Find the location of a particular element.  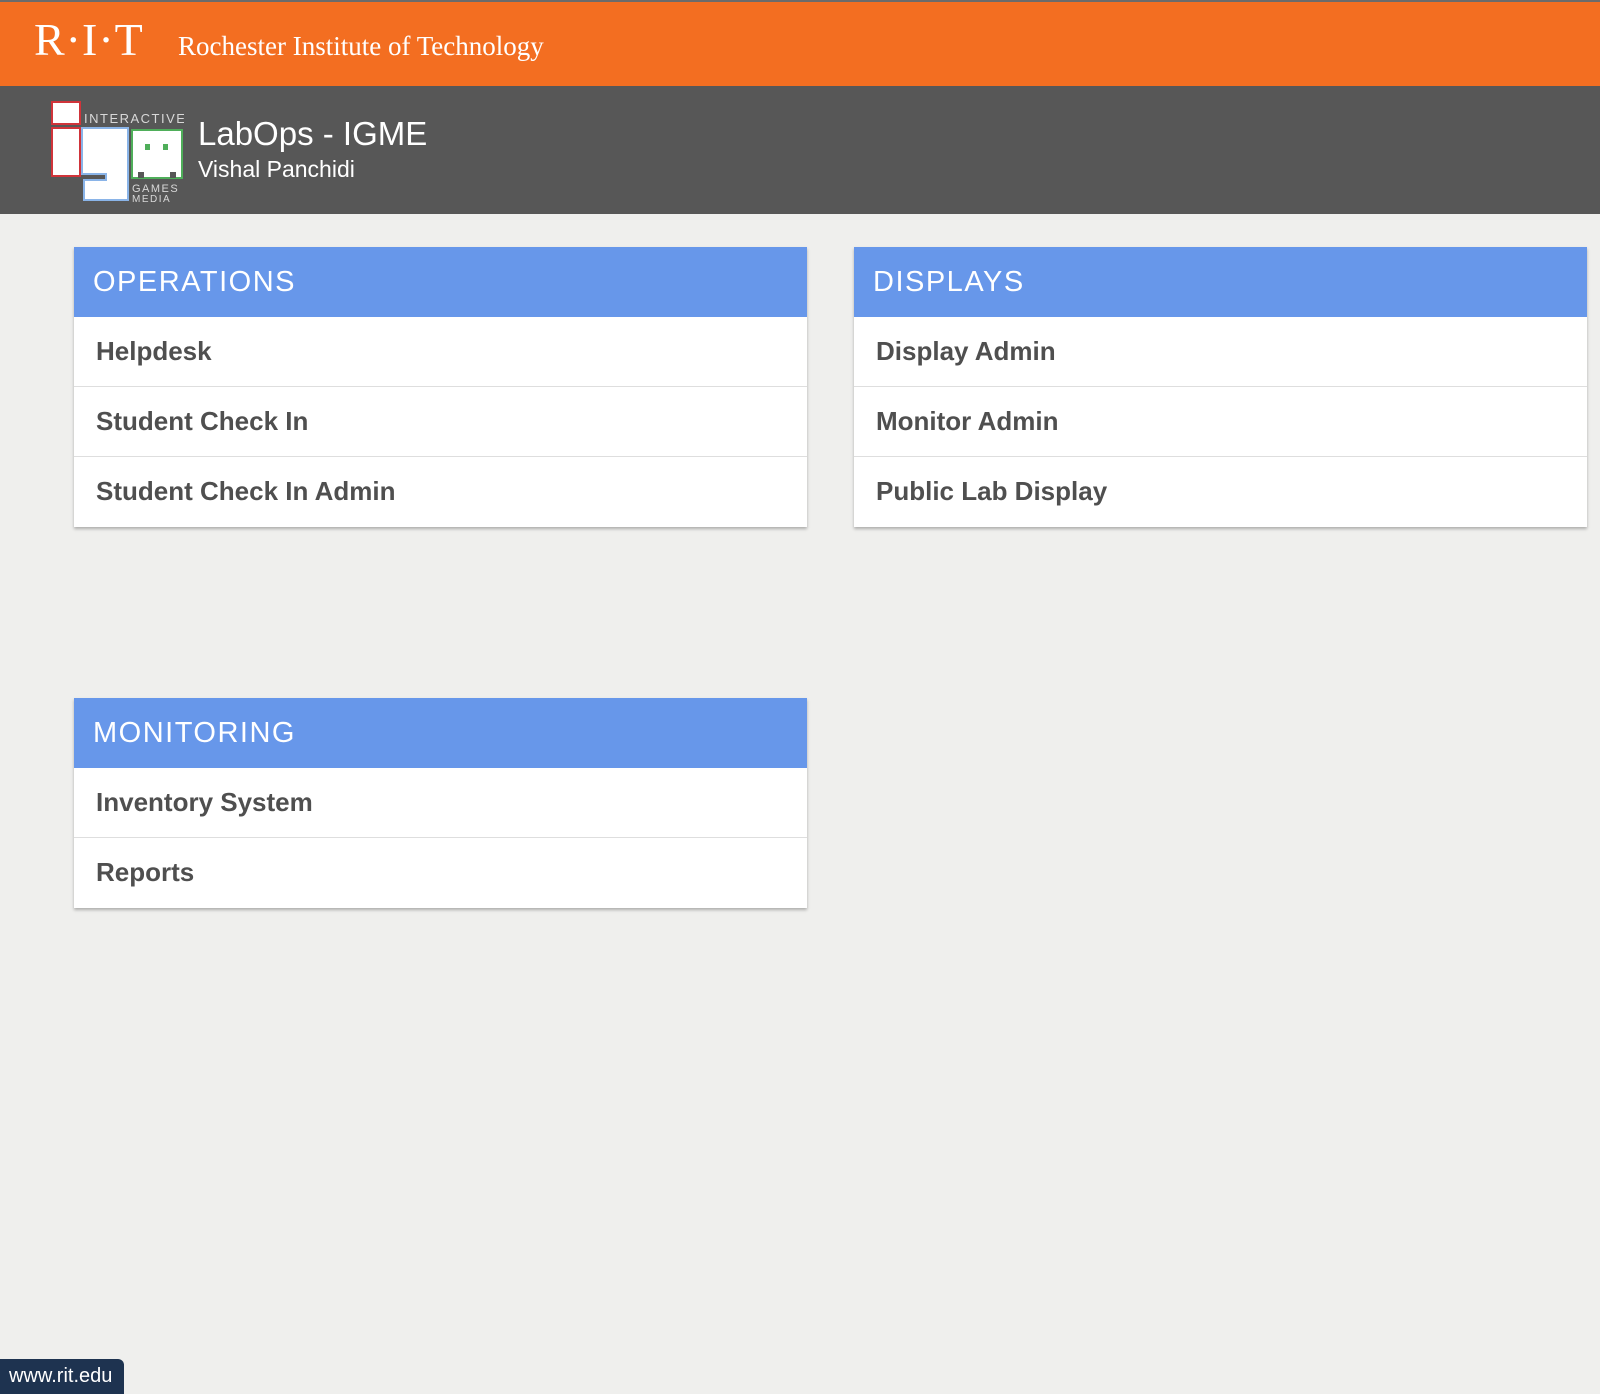

igm-logo-icon: INTERACTIVE GAMES MEDIA is located at coordinates (117, 152).